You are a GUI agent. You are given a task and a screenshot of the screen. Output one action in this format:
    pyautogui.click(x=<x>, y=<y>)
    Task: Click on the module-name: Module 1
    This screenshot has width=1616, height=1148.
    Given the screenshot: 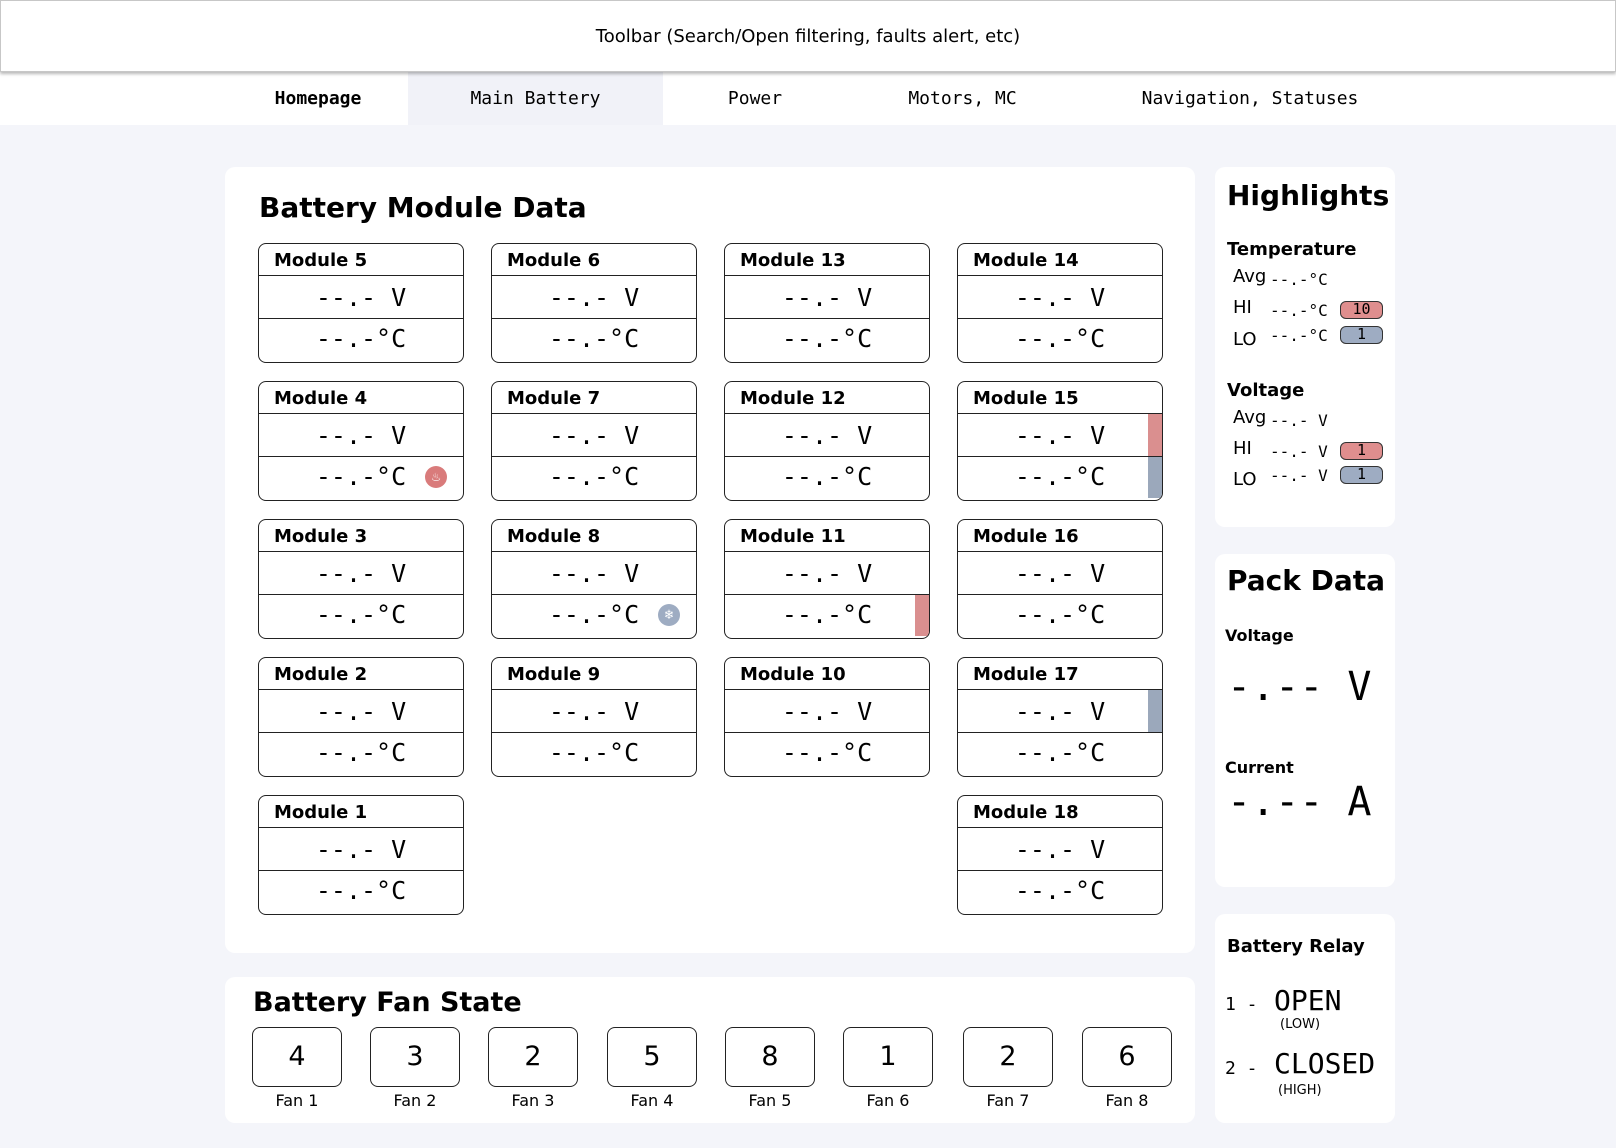 What is the action you would take?
    pyautogui.click(x=361, y=812)
    